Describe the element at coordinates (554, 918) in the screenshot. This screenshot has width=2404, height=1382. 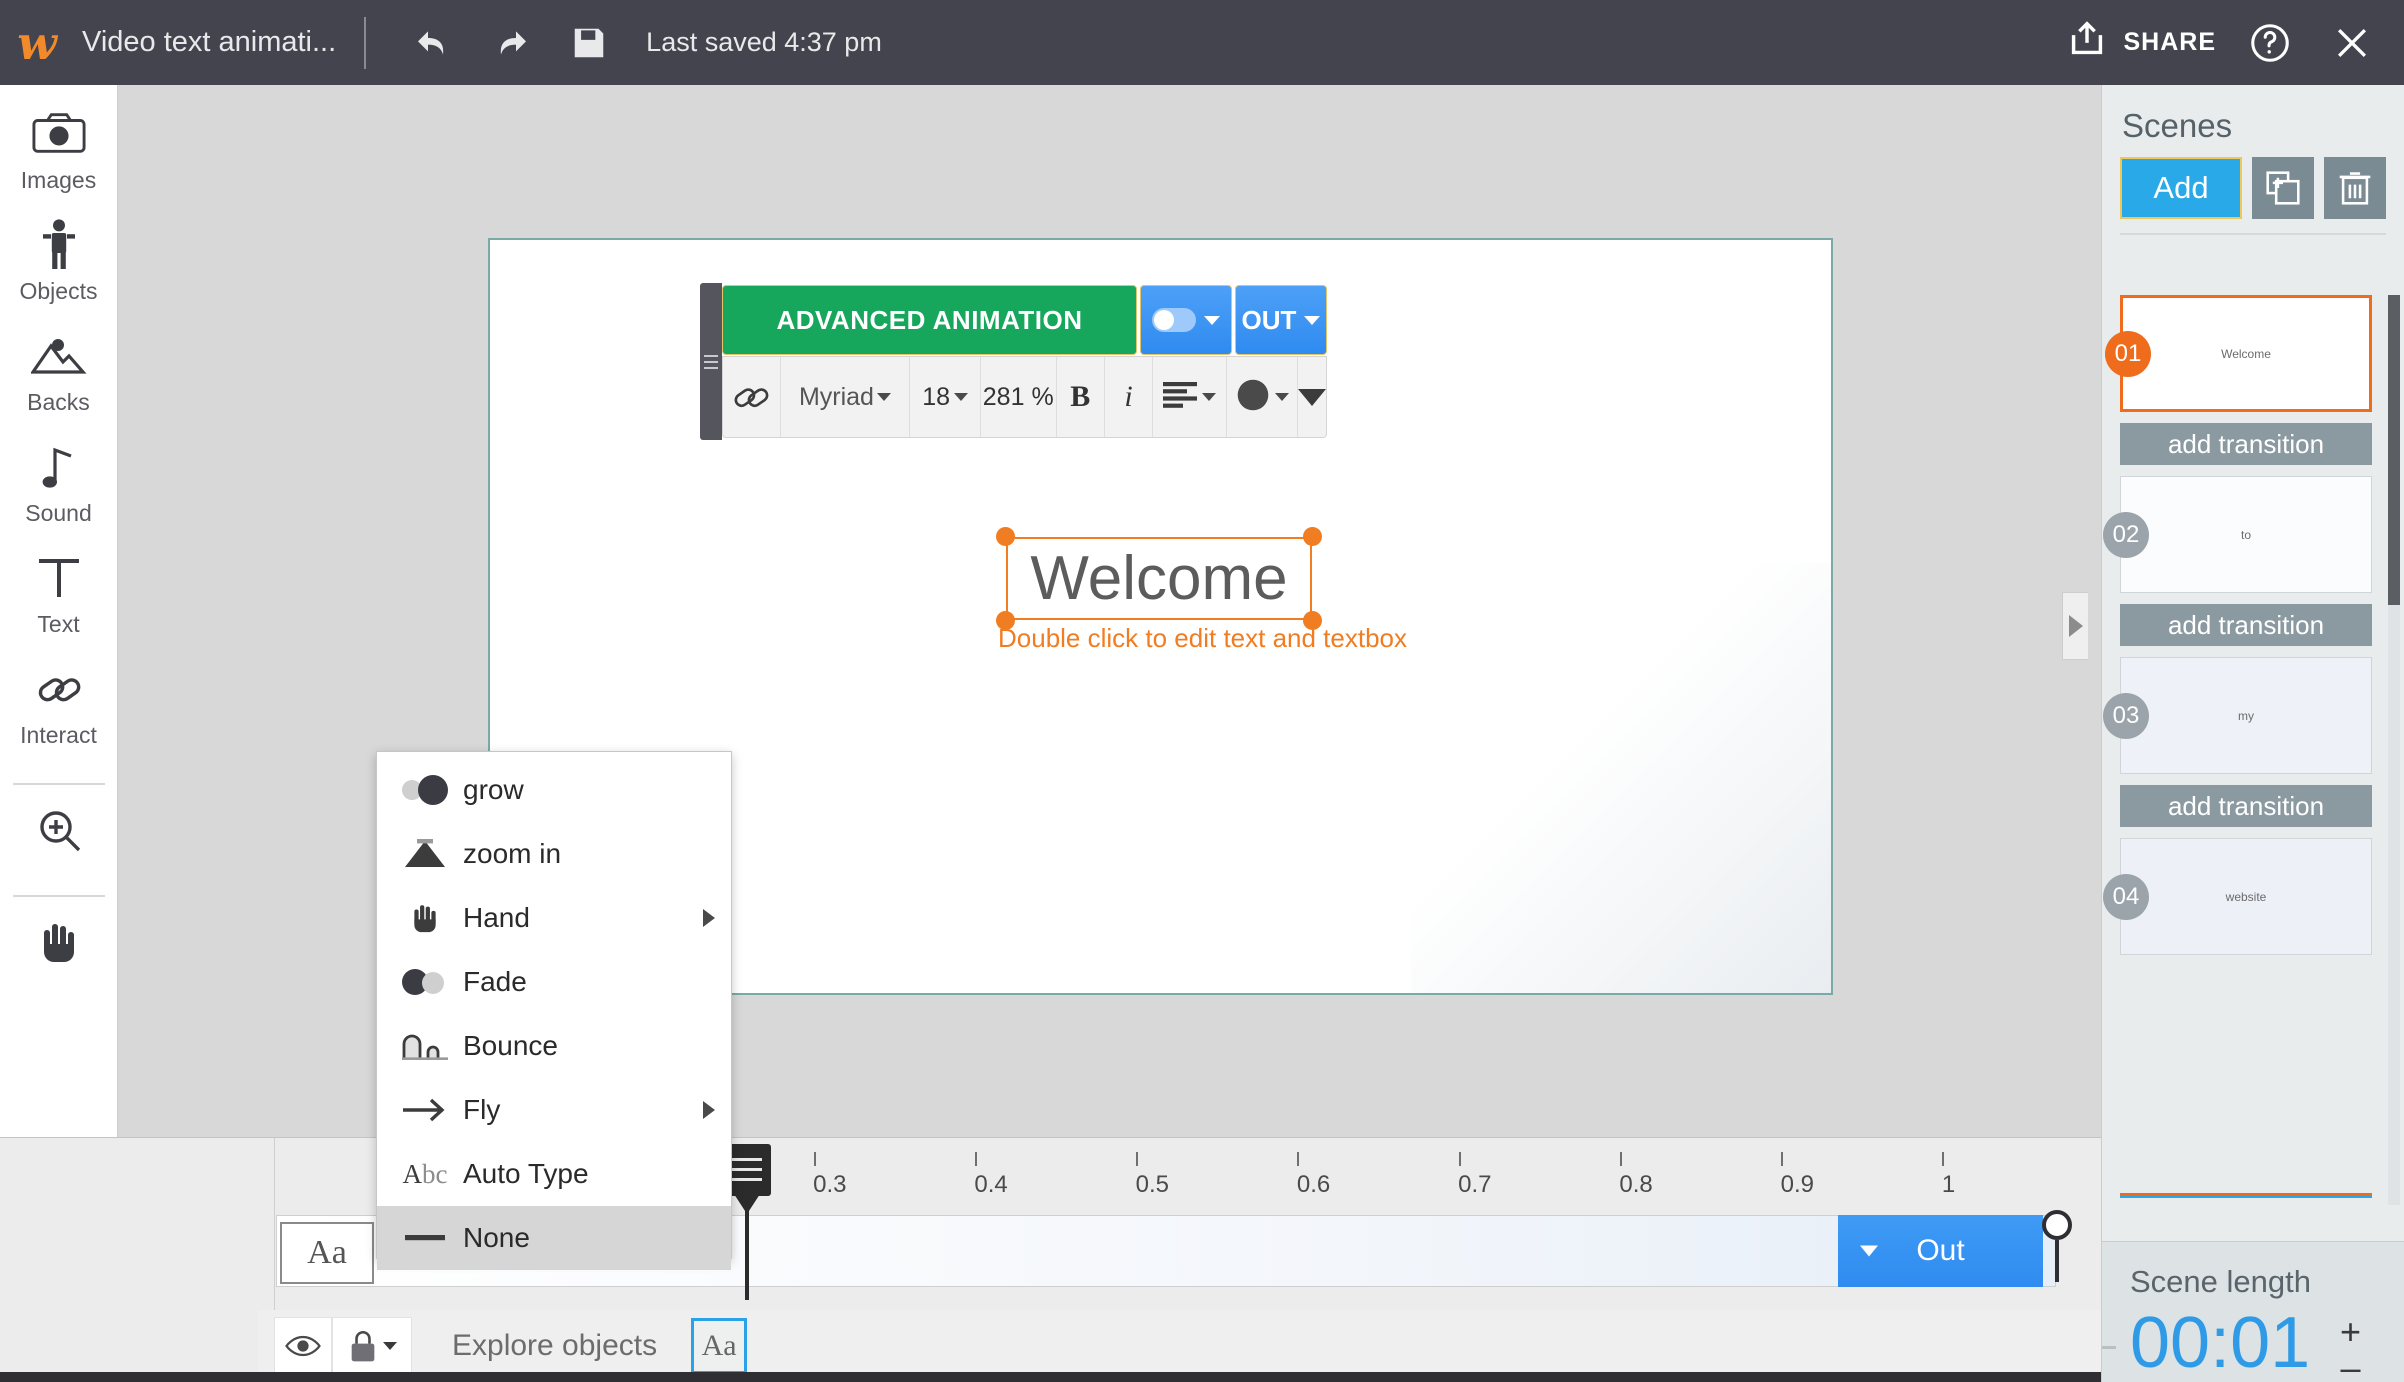
I see `menu-item-hand: Hand` at that location.